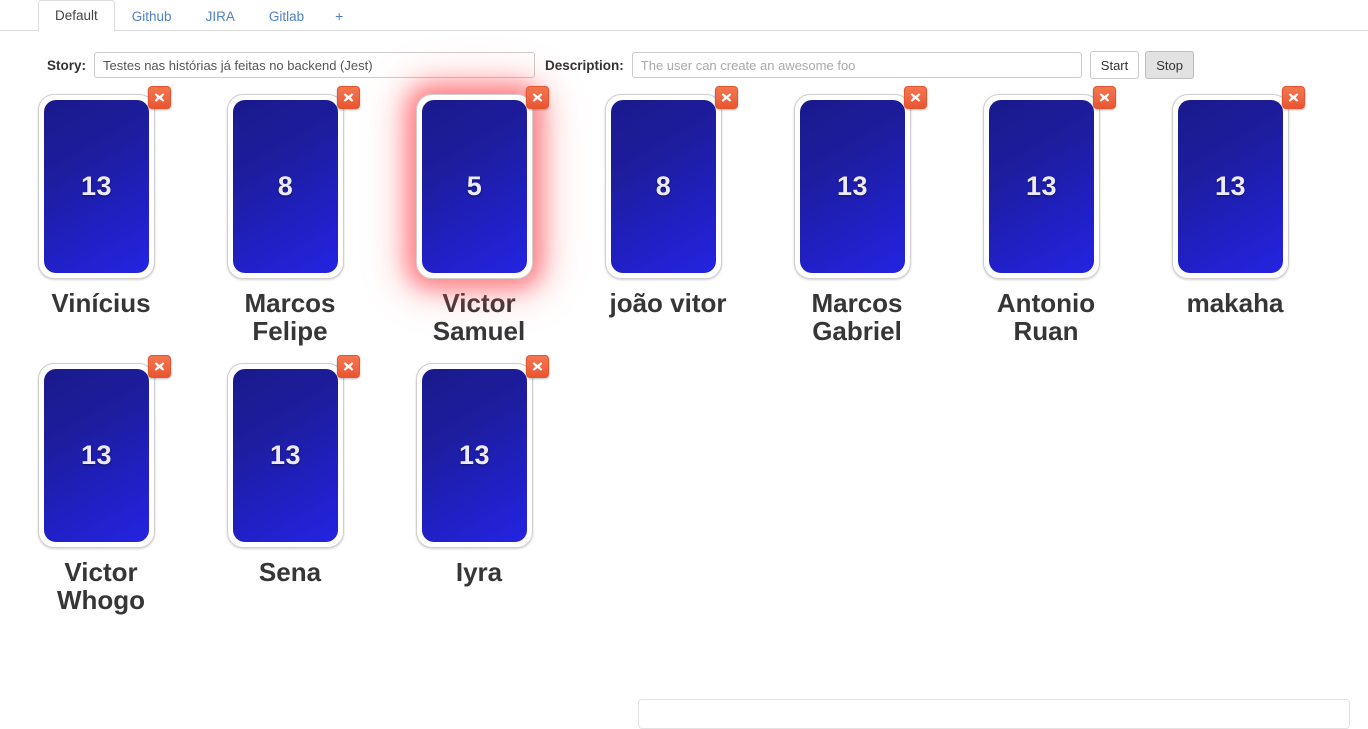 The height and width of the screenshot is (729, 1368). I want to click on player-name: Victor Whogo, so click(101, 586).